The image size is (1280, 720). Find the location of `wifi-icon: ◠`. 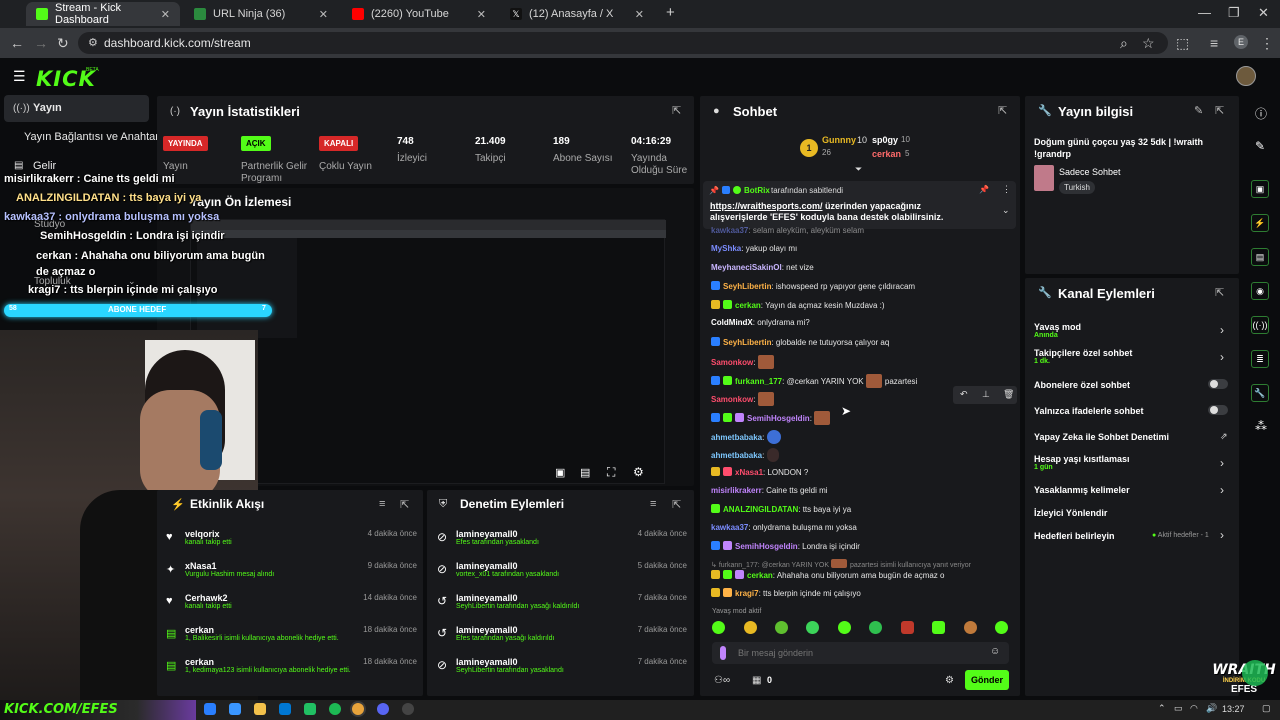

wifi-icon: ◠ is located at coordinates (1194, 708).